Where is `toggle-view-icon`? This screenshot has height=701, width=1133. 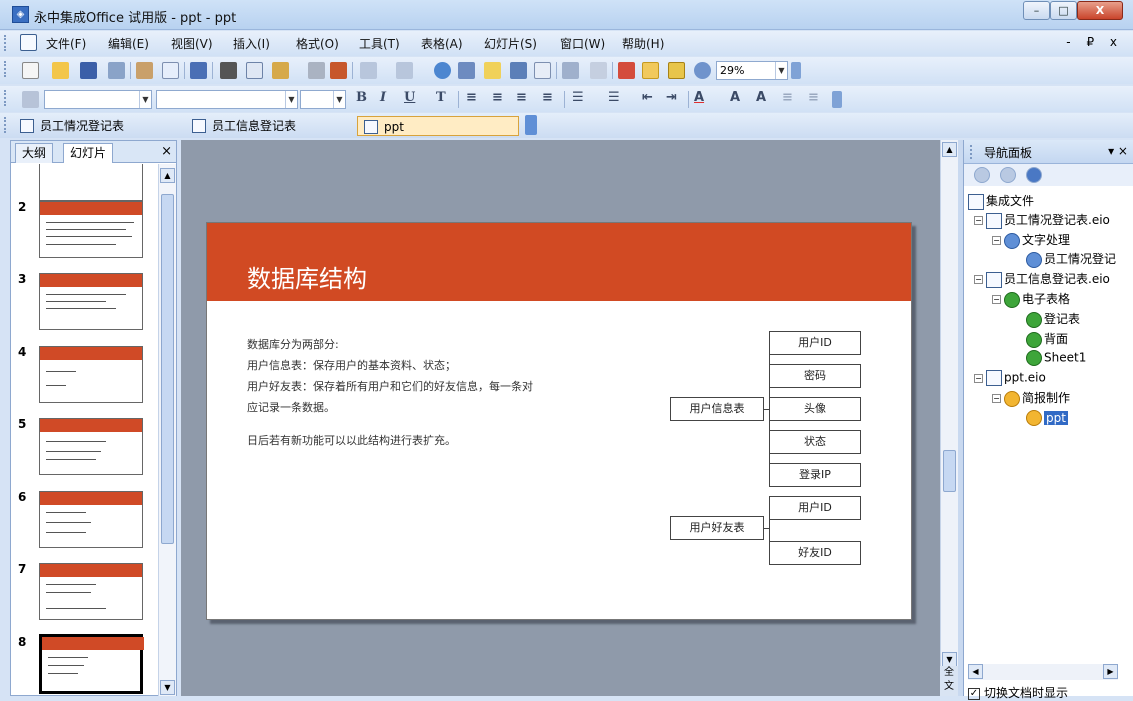 toggle-view-icon is located at coordinates (650, 70).